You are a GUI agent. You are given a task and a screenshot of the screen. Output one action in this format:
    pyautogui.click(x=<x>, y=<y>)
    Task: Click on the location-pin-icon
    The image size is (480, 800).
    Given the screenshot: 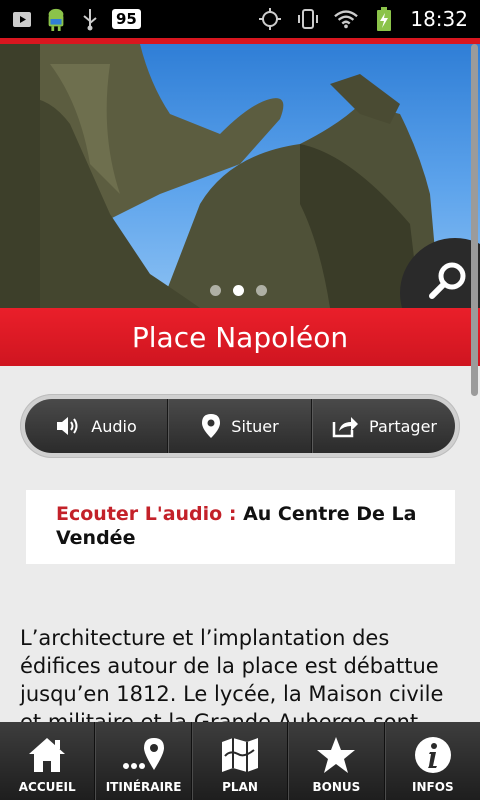 What is the action you would take?
    pyautogui.click(x=211, y=426)
    